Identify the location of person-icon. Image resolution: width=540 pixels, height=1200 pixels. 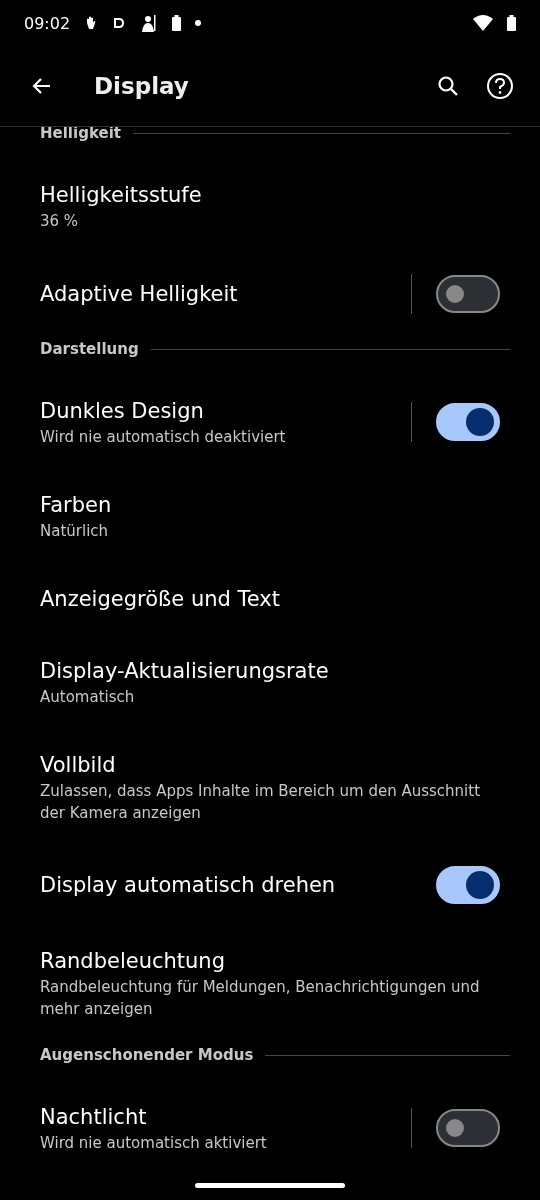
(149, 23).